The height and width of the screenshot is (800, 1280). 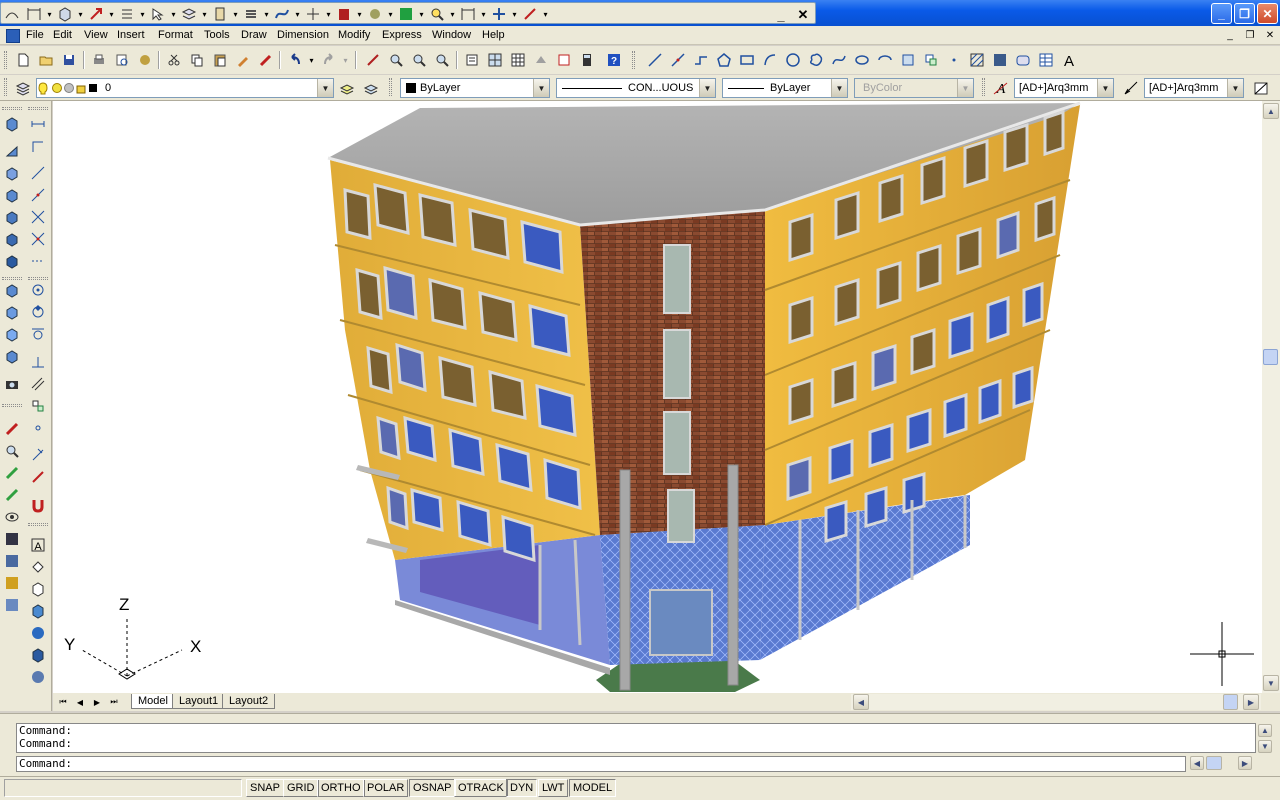 What do you see at coordinates (80, 702) in the screenshot?
I see `tab-prev-button: ◀` at bounding box center [80, 702].